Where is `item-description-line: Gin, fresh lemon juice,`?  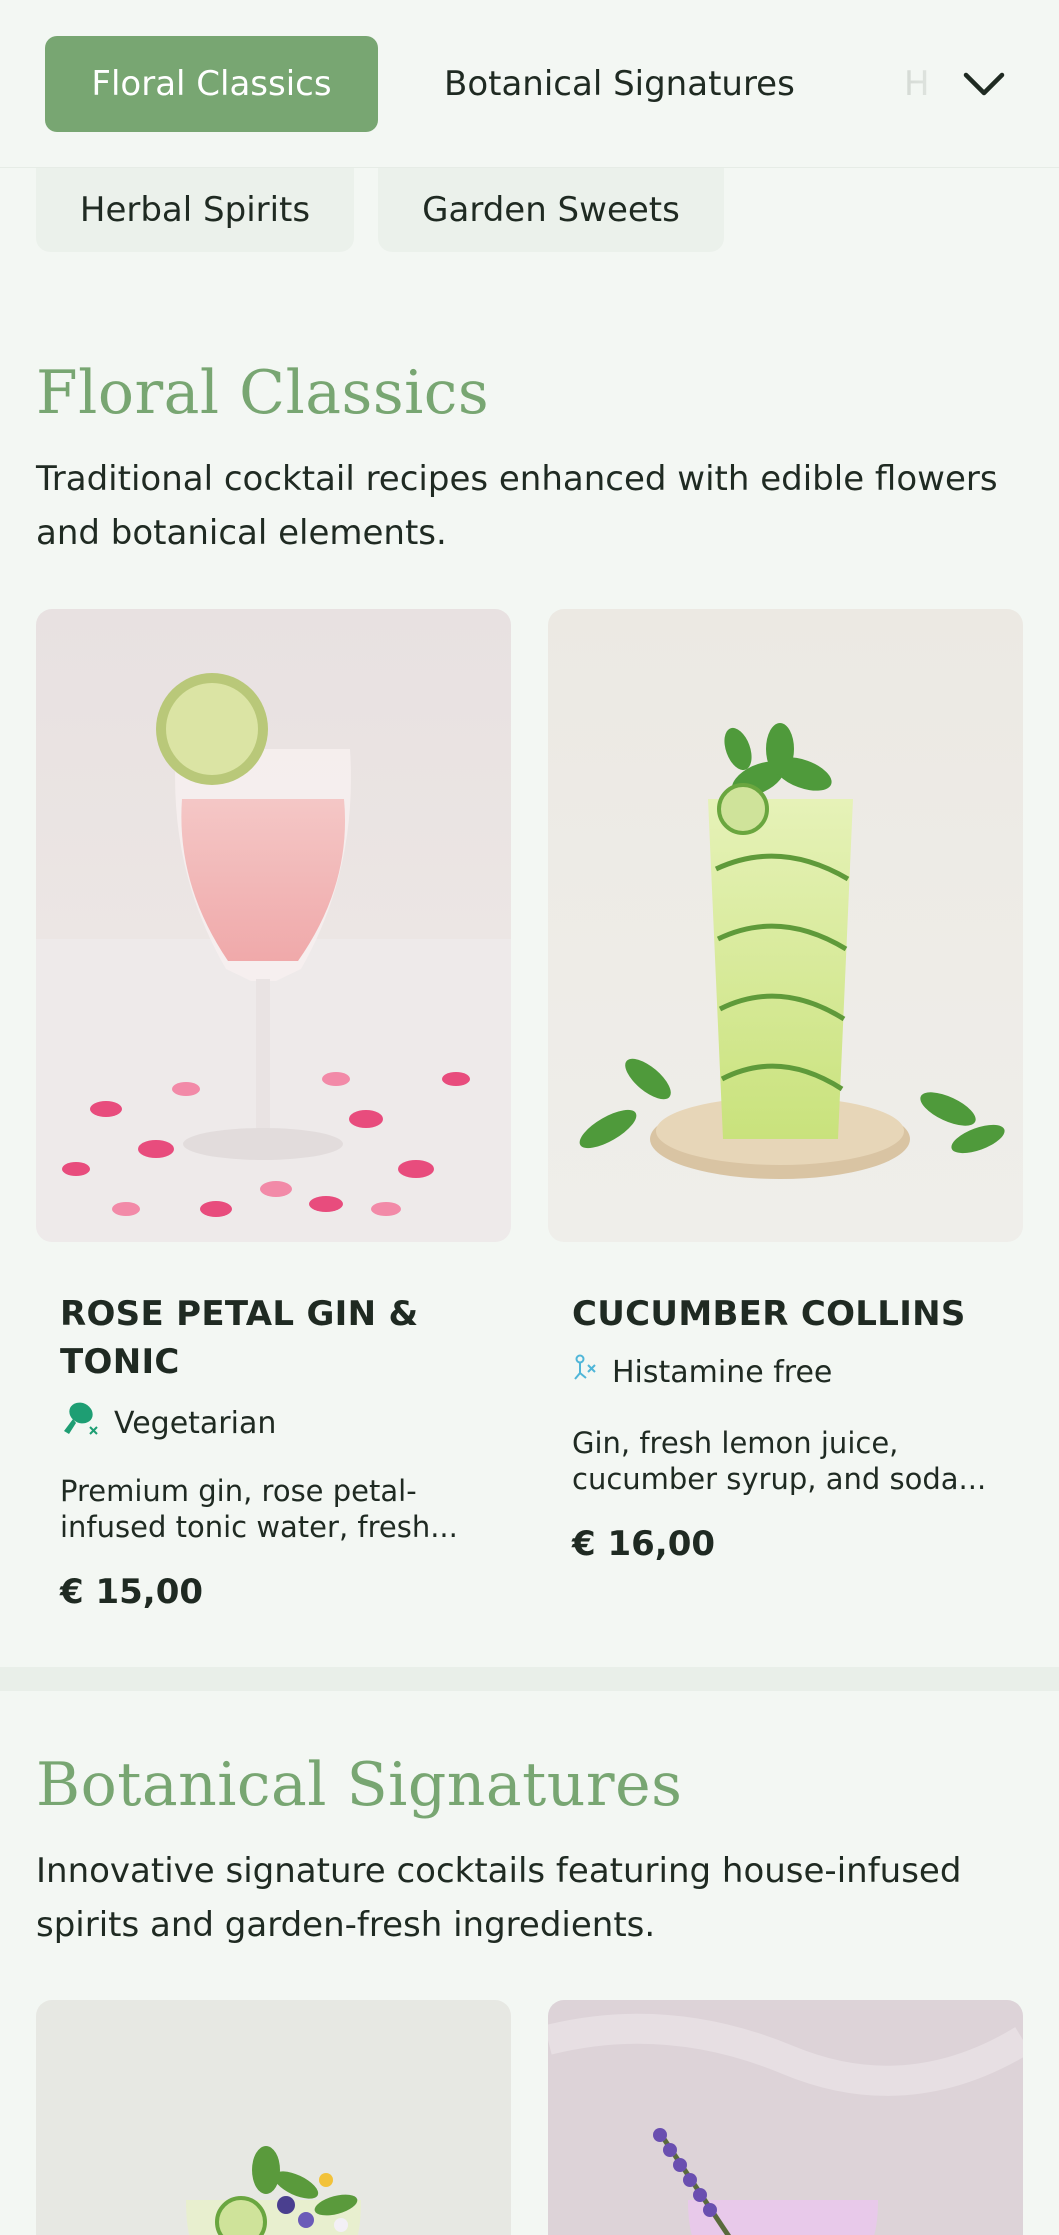
item-description-line: Gin, fresh lemon juice, is located at coordinates (735, 1443).